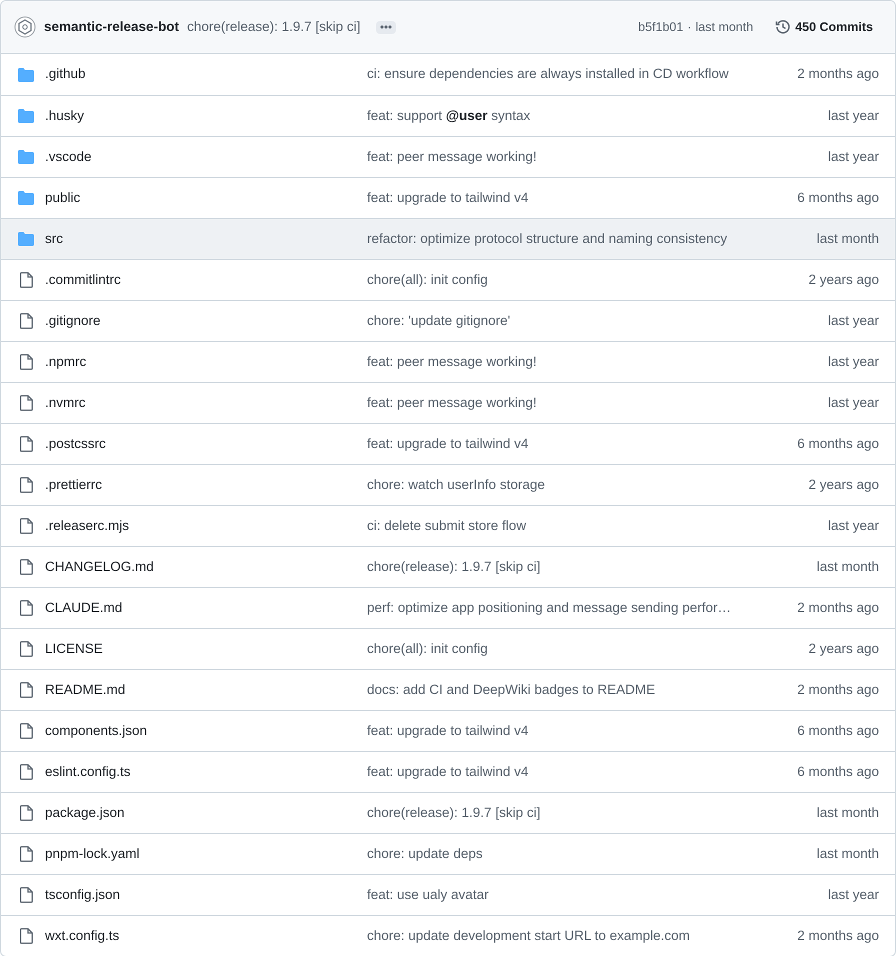  Describe the element at coordinates (597, 895) in the screenshot. I see `commit-message-link: feat: use ualy avatar` at that location.